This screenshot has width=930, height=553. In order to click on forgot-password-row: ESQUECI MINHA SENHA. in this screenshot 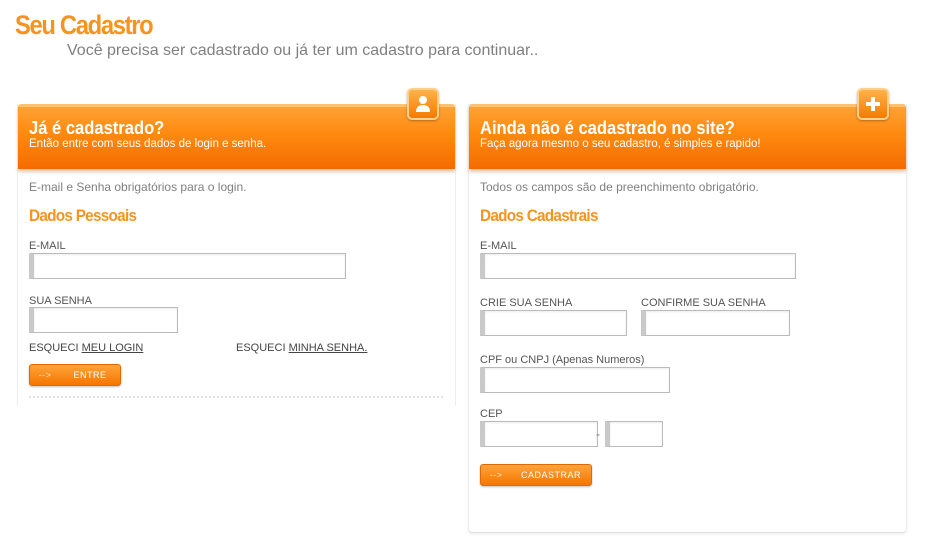, I will do `click(301, 348)`.